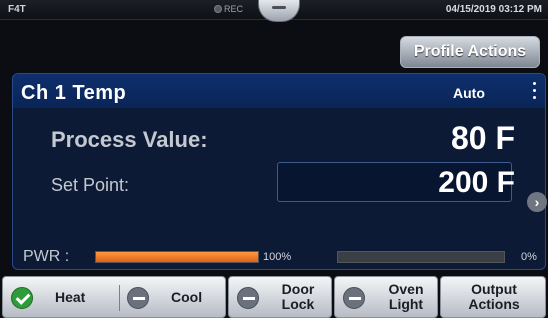 The width and height of the screenshot is (548, 318). I want to click on cool-label: Cool, so click(186, 297).